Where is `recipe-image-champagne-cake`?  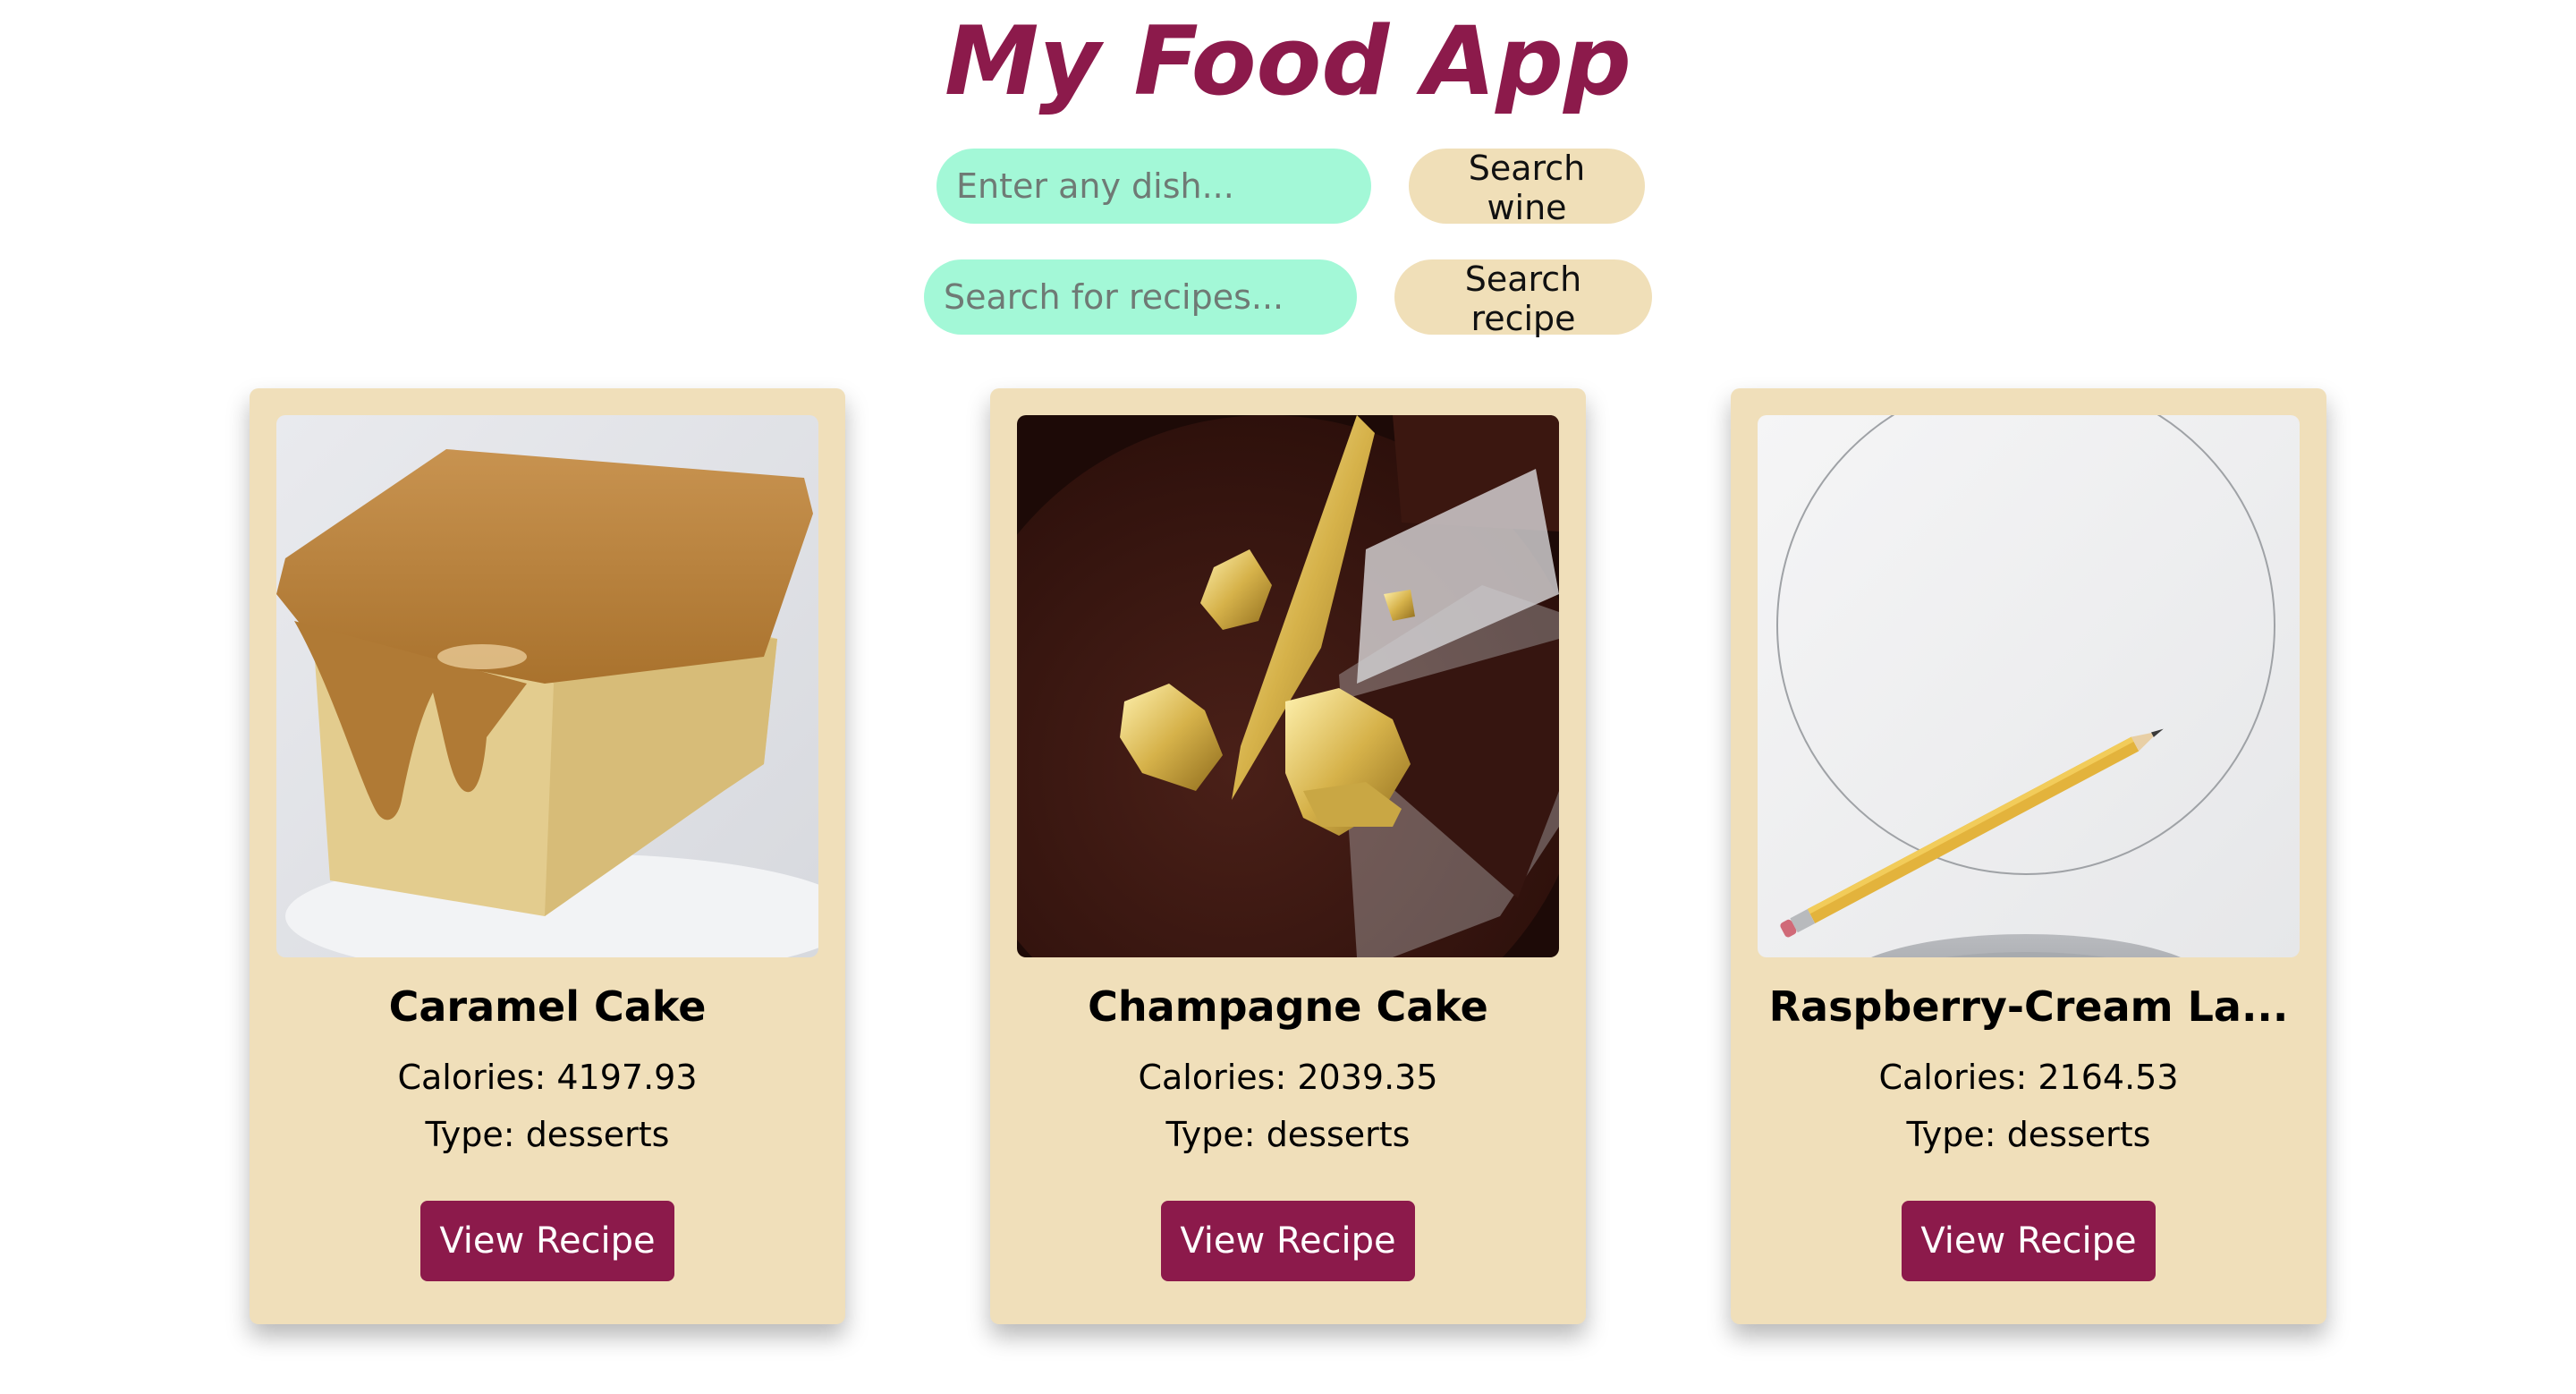 recipe-image-champagne-cake is located at coordinates (1288, 686).